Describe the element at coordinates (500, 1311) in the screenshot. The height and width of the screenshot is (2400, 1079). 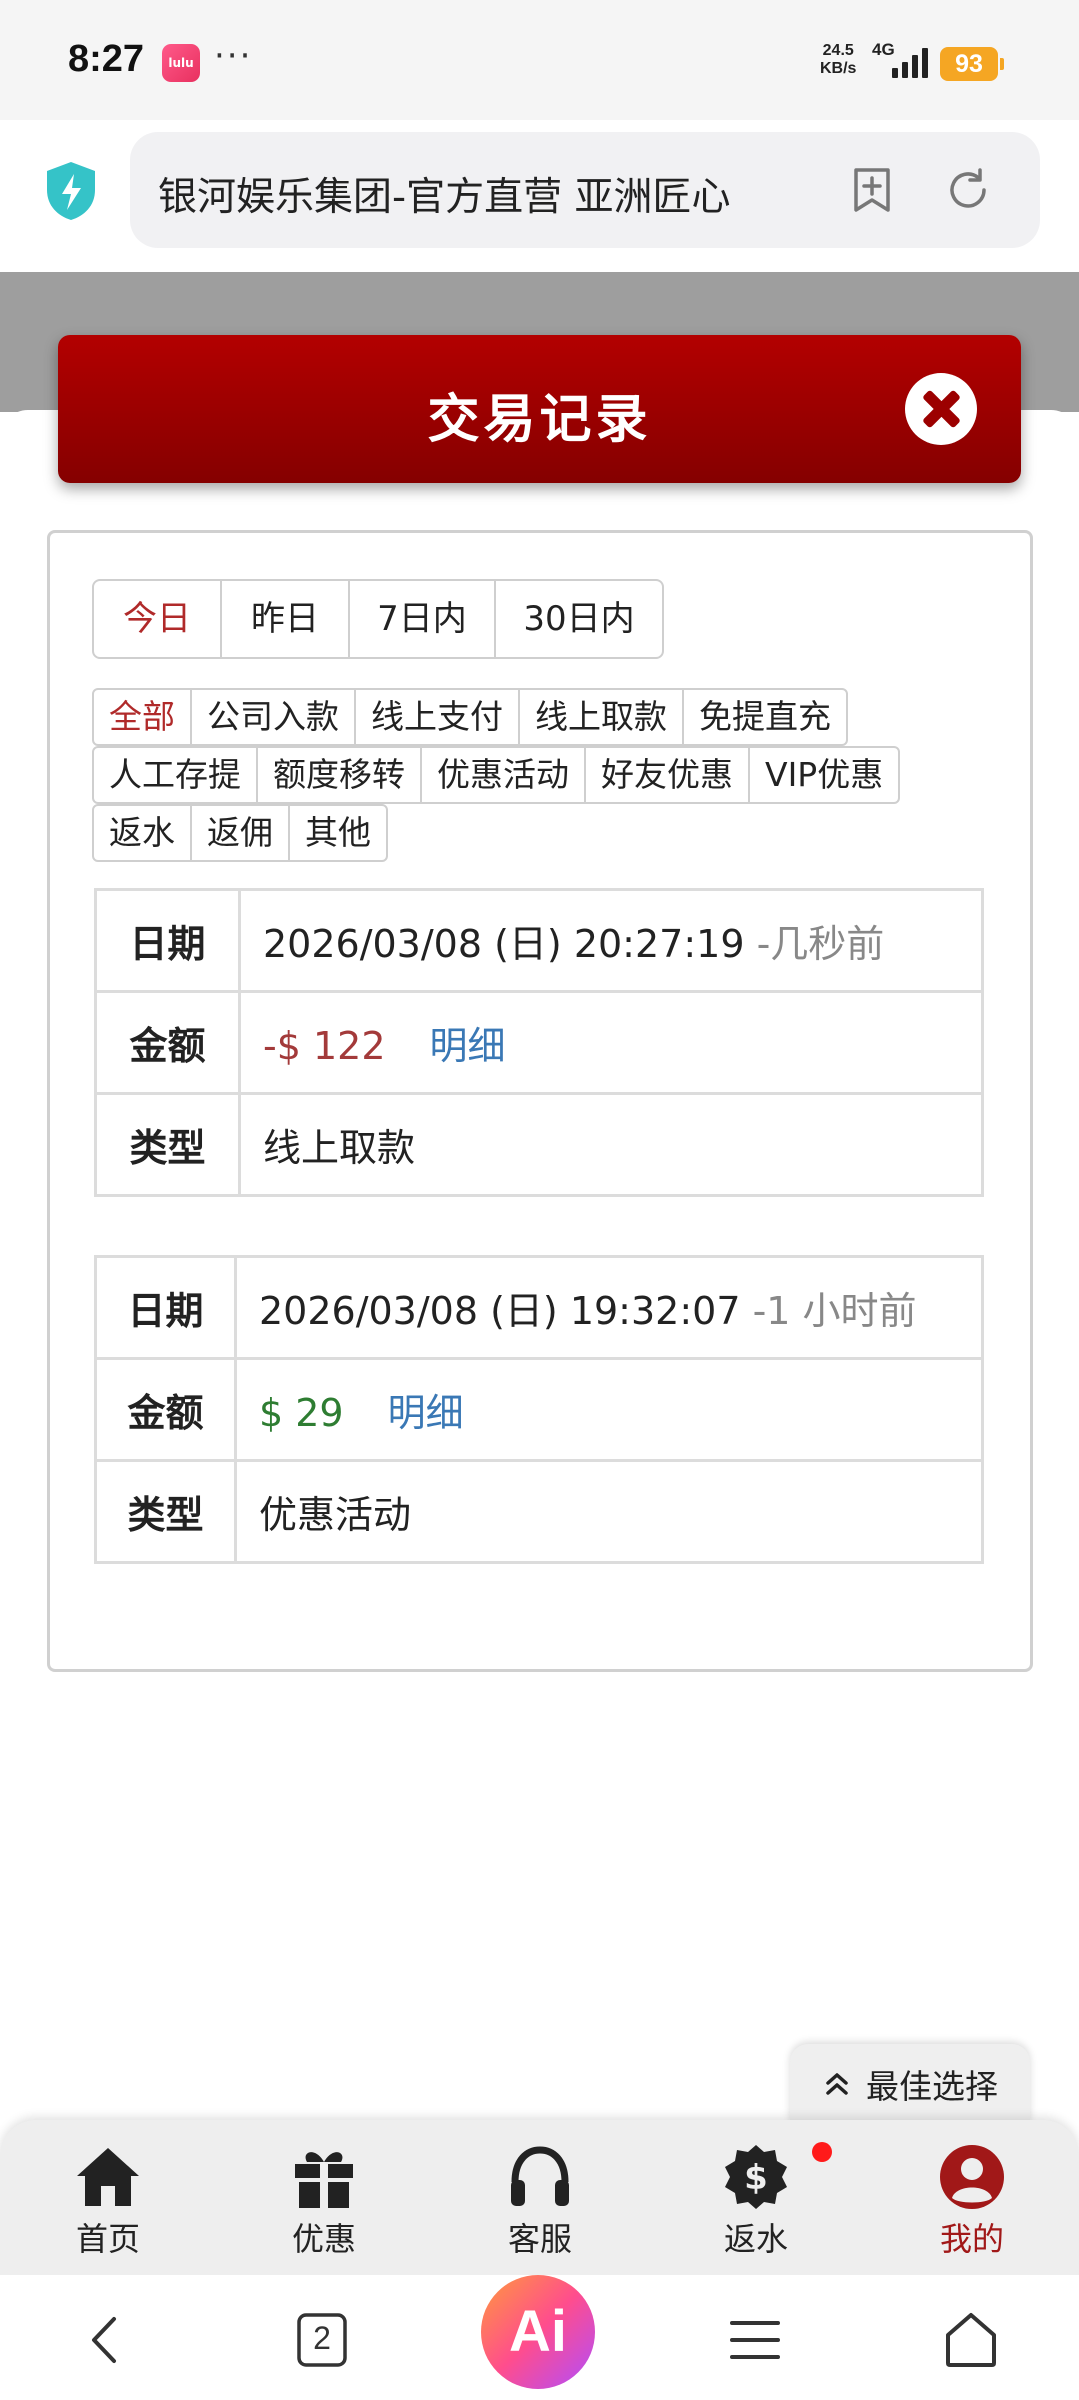
I see `record-date: 2026/03/08 (日) 19:32:07` at that location.